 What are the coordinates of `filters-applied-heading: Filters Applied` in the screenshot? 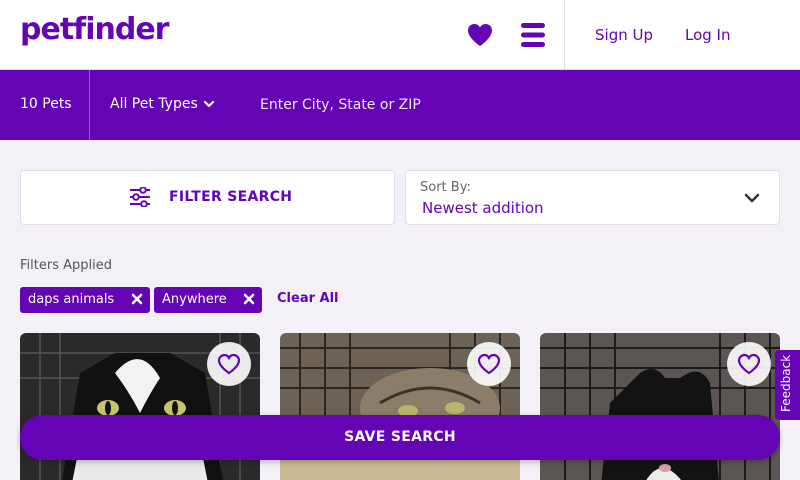 It's located at (66, 265).